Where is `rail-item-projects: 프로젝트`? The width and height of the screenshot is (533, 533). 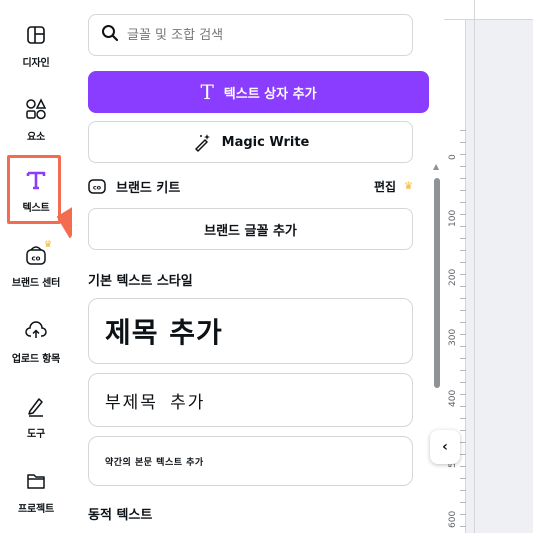
rail-item-projects: 프로젝트 is located at coordinates (36, 491).